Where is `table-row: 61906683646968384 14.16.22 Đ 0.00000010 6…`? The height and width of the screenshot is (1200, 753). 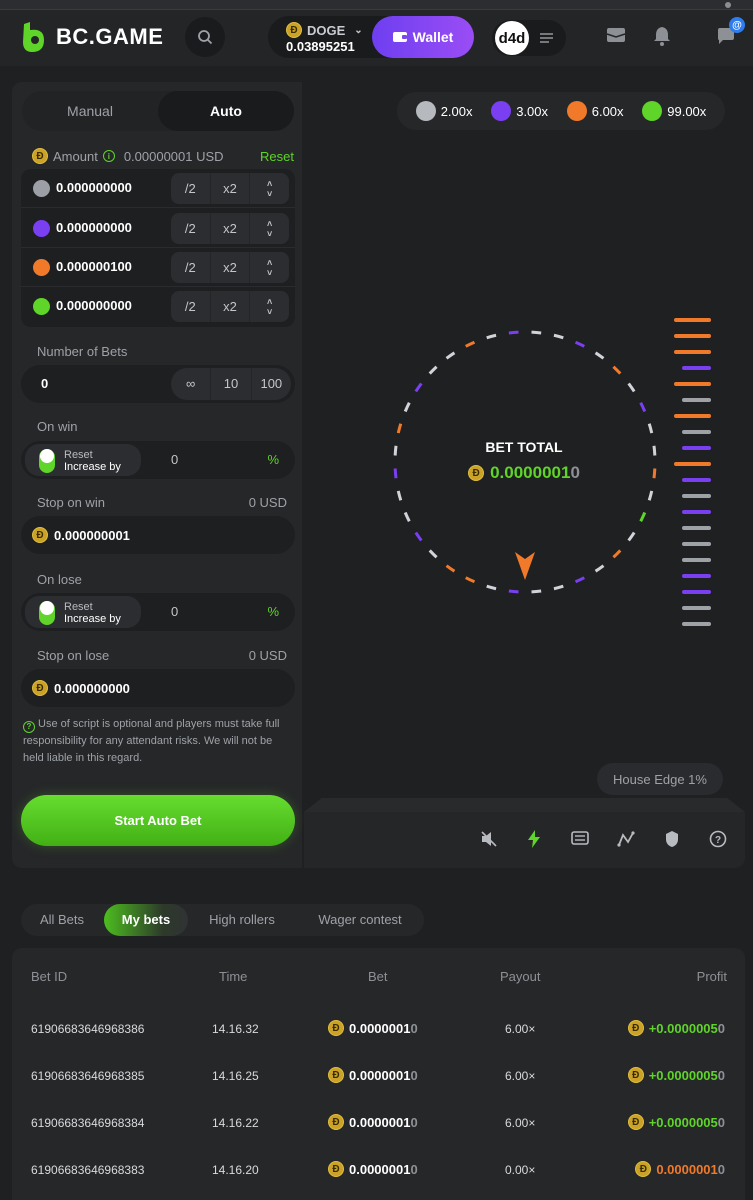
table-row: 61906683646968384 14.16.22 Đ 0.00000010 6… is located at coordinates (378, 1124).